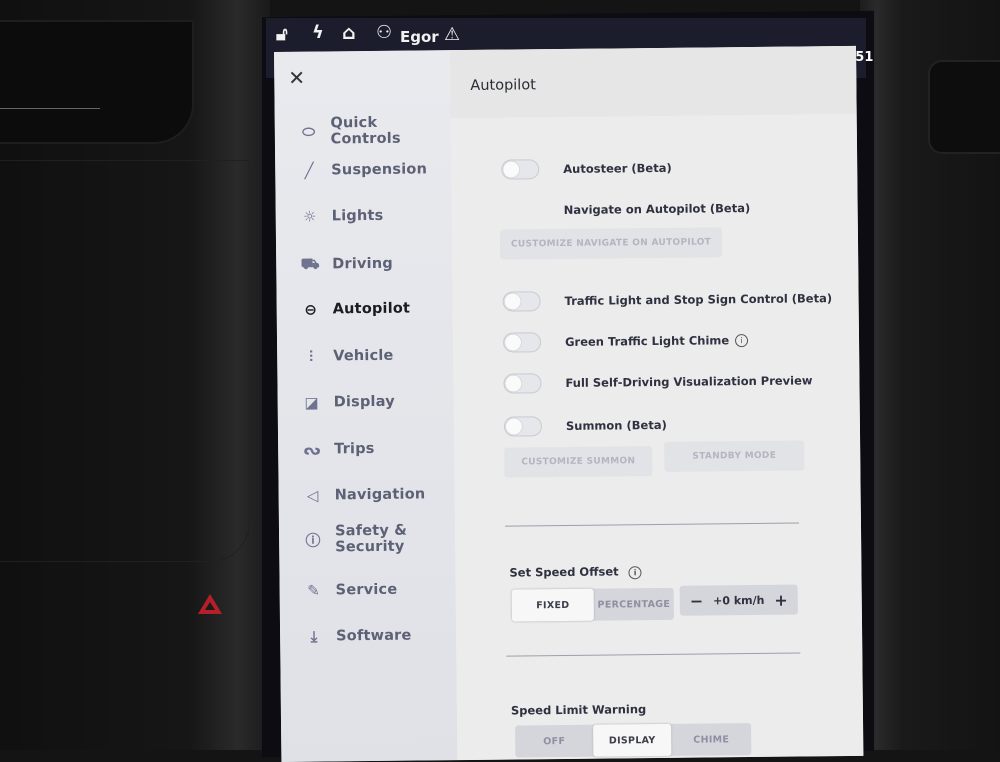 The image size is (1000, 762). I want to click on speed-offset-label-text: Set Speed Offset, so click(564, 572).